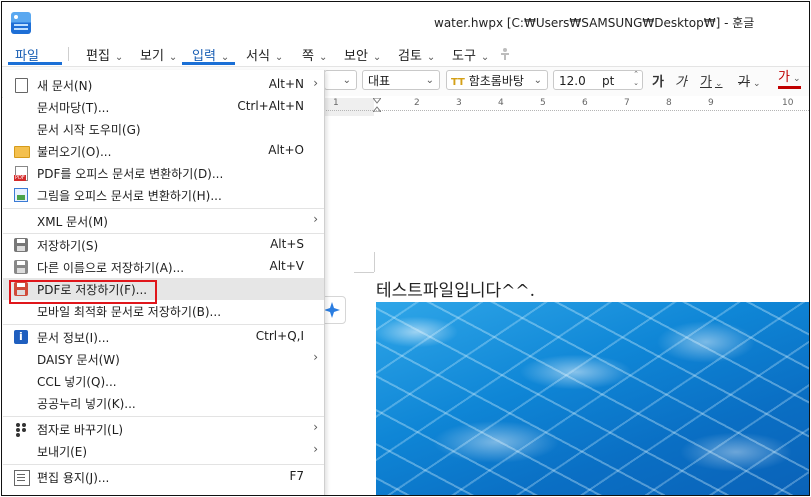 The image size is (811, 497). What do you see at coordinates (65, 86) in the screenshot?
I see `menu-item-label: 새 문서(N)` at bounding box center [65, 86].